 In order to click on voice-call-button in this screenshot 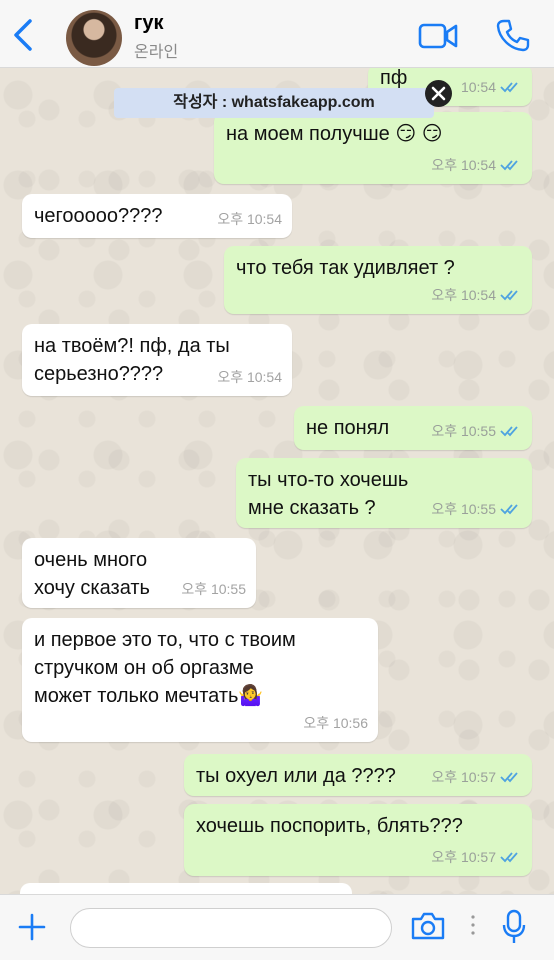, I will do `click(513, 35)`.